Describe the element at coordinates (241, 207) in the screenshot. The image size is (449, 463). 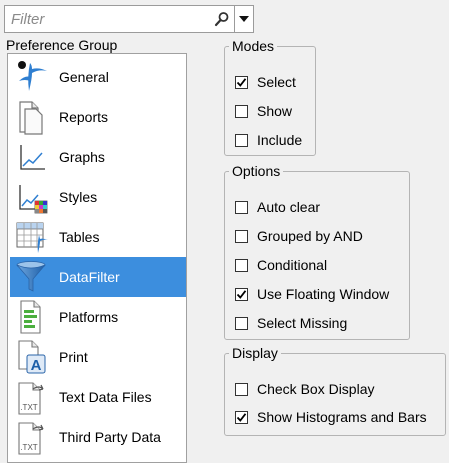
I see `auto-clear-checkbox` at that location.